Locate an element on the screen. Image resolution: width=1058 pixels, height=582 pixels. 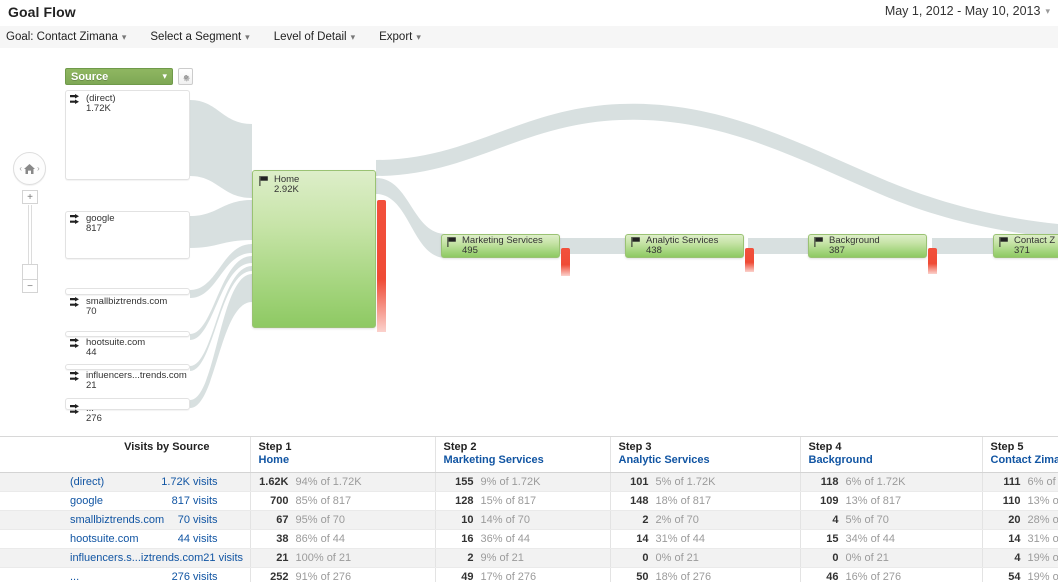
cell-step-1: 700 85% of 817 is located at coordinates (342, 501).